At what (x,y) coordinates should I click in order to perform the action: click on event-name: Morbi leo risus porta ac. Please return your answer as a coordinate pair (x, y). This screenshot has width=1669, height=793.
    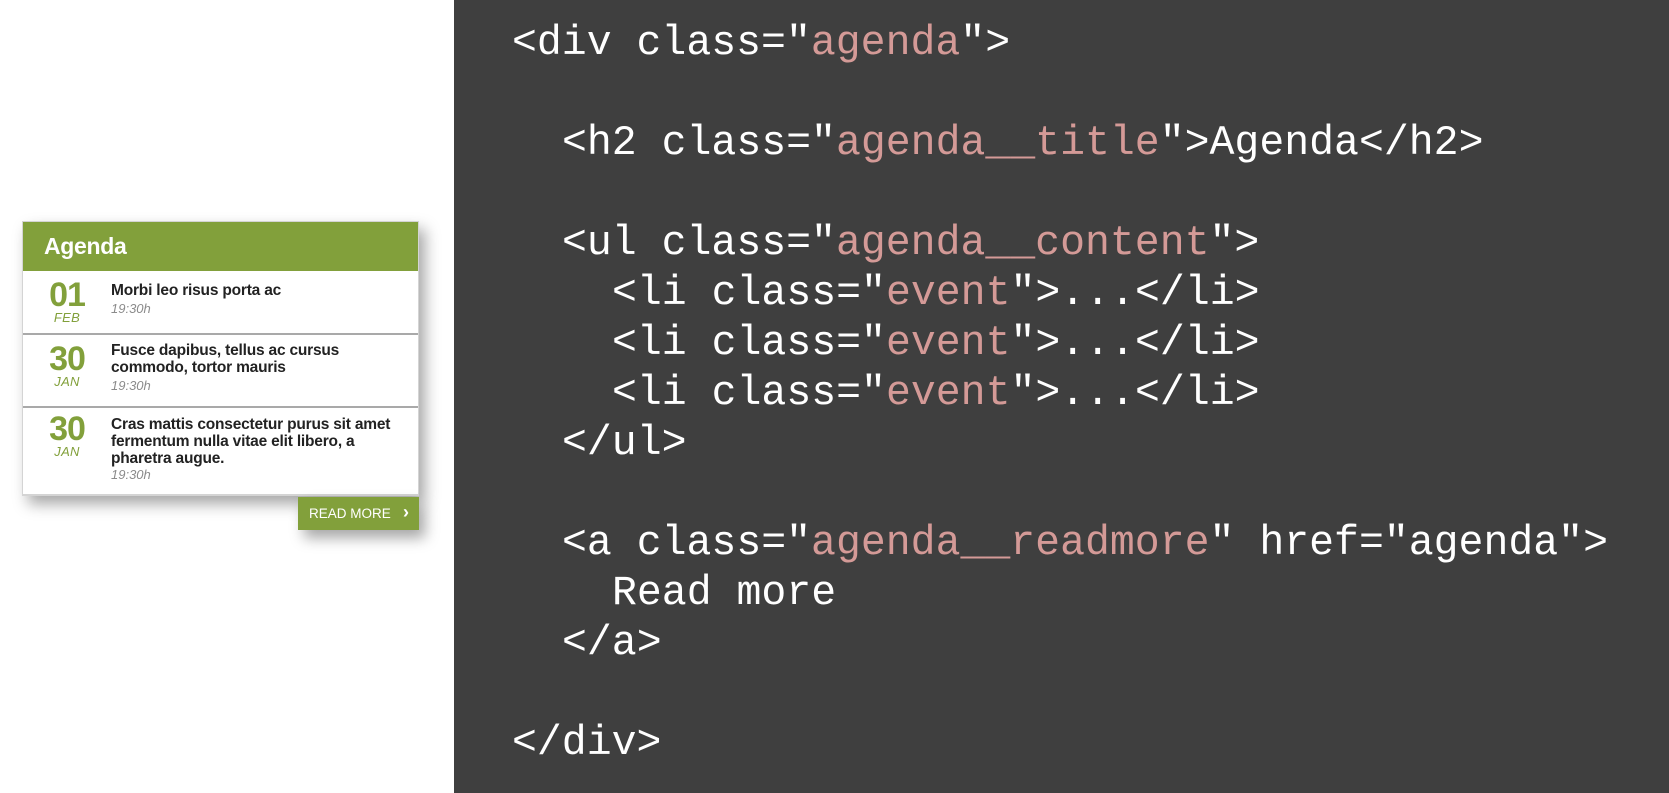
    Looking at the image, I should click on (259, 290).